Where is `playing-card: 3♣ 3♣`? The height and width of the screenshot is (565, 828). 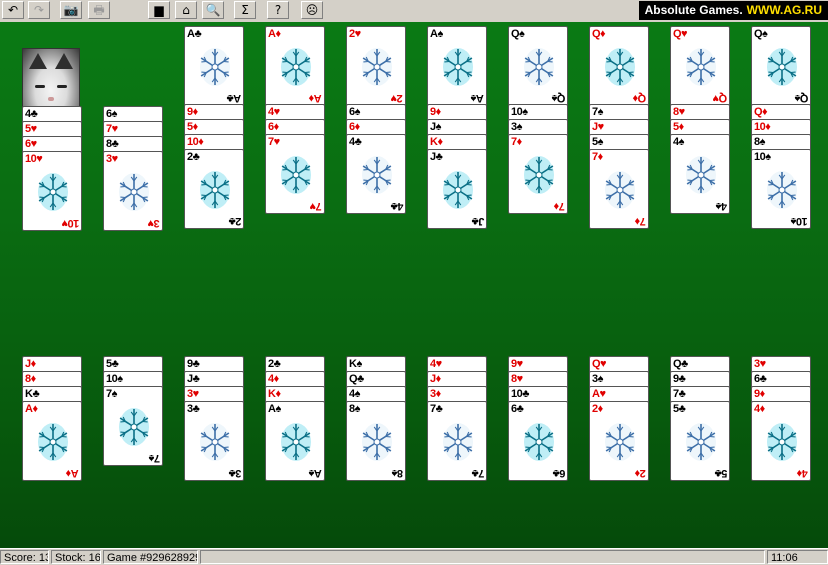
playing-card: 3♣ 3♣ is located at coordinates (214, 441).